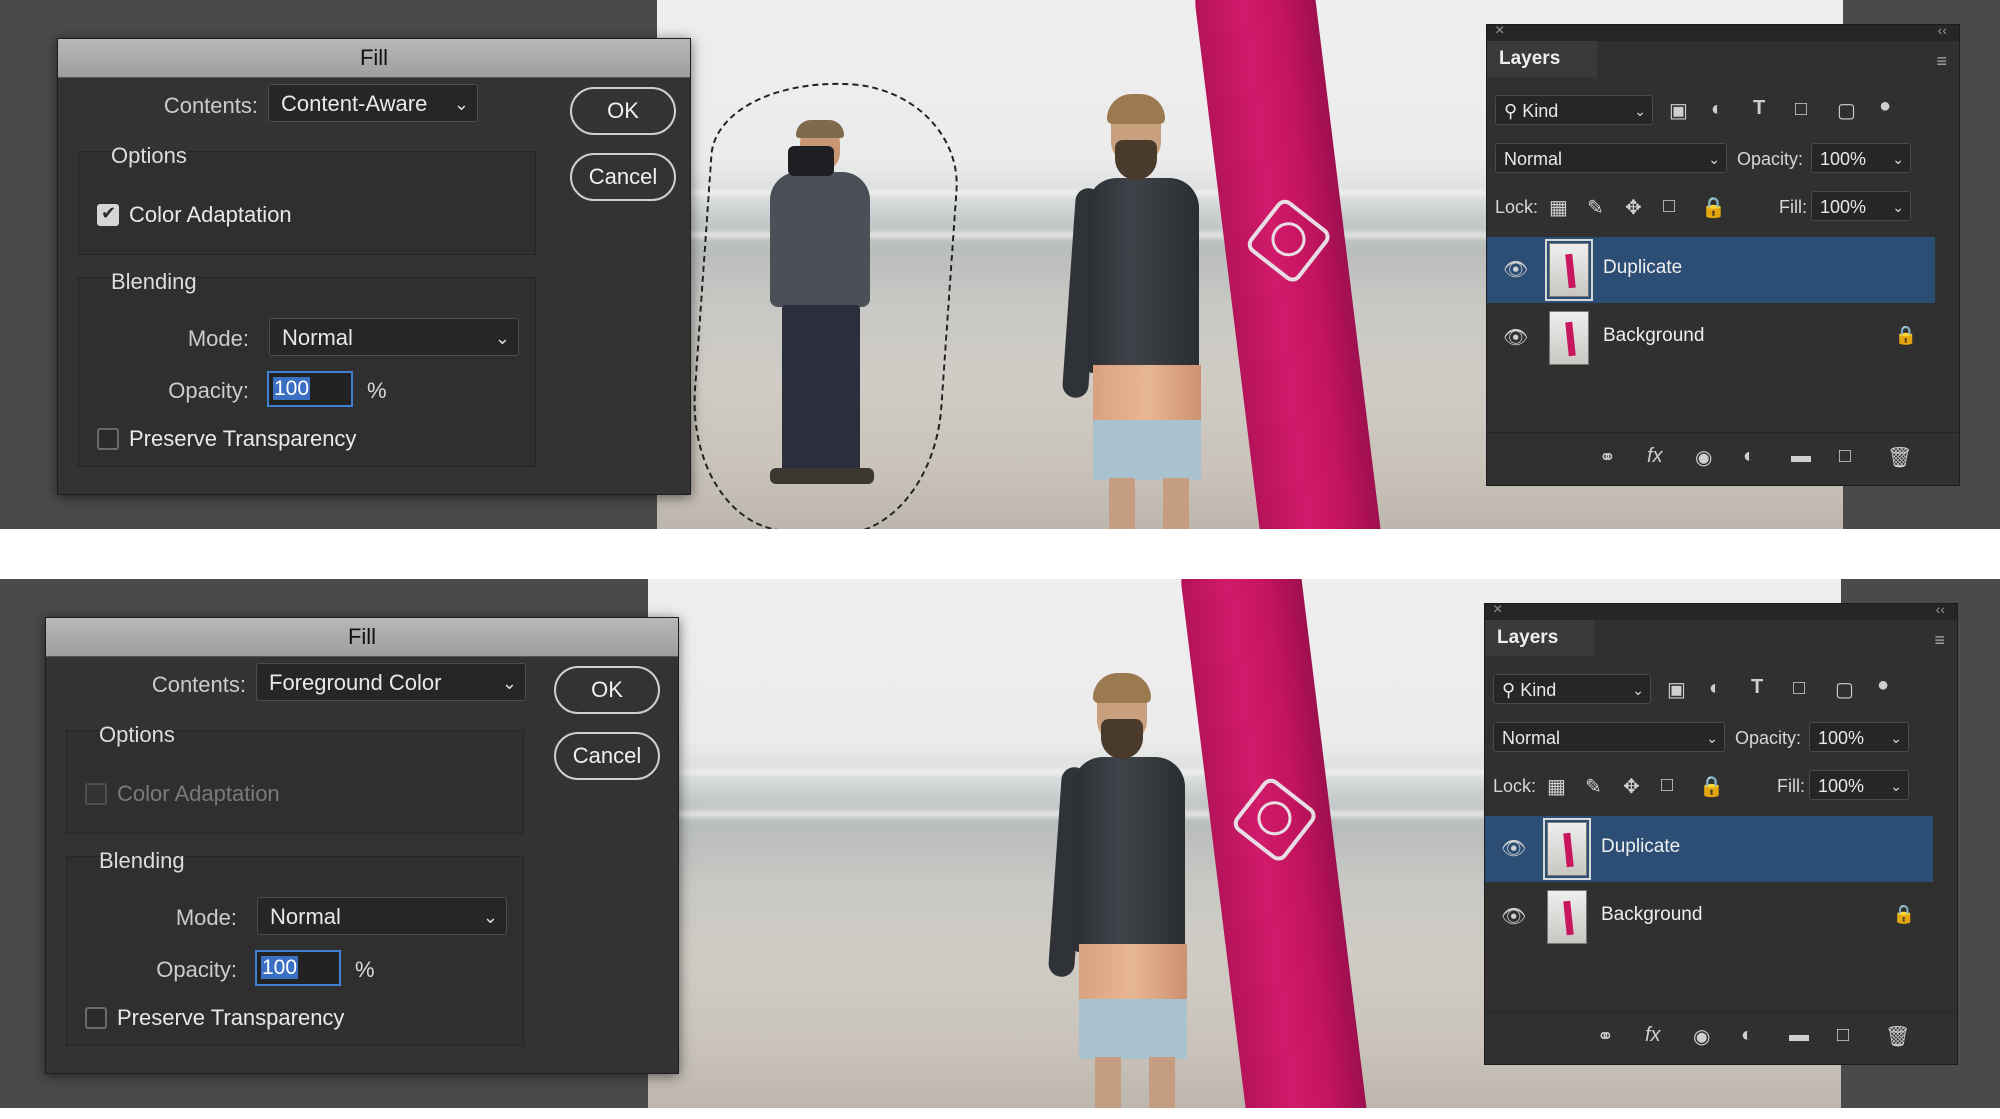 The height and width of the screenshot is (1119, 2000). Describe the element at coordinates (362, 637) in the screenshot. I see `dialog-title: Fill` at that location.